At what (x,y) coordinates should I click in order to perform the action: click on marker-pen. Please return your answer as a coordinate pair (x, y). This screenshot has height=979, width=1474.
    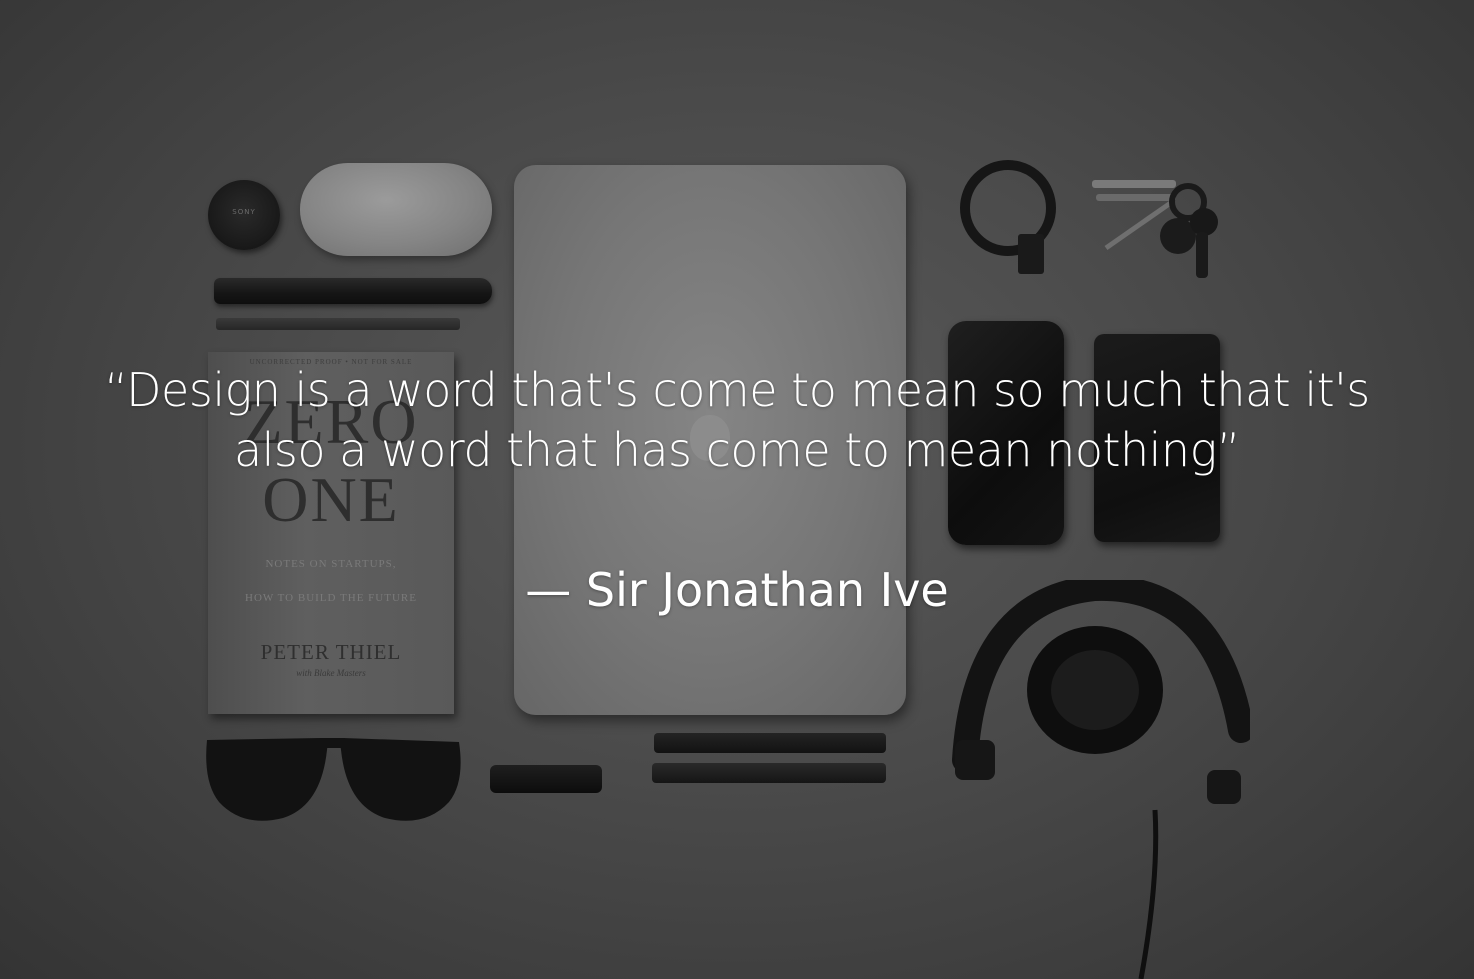
    Looking at the image, I should click on (353, 291).